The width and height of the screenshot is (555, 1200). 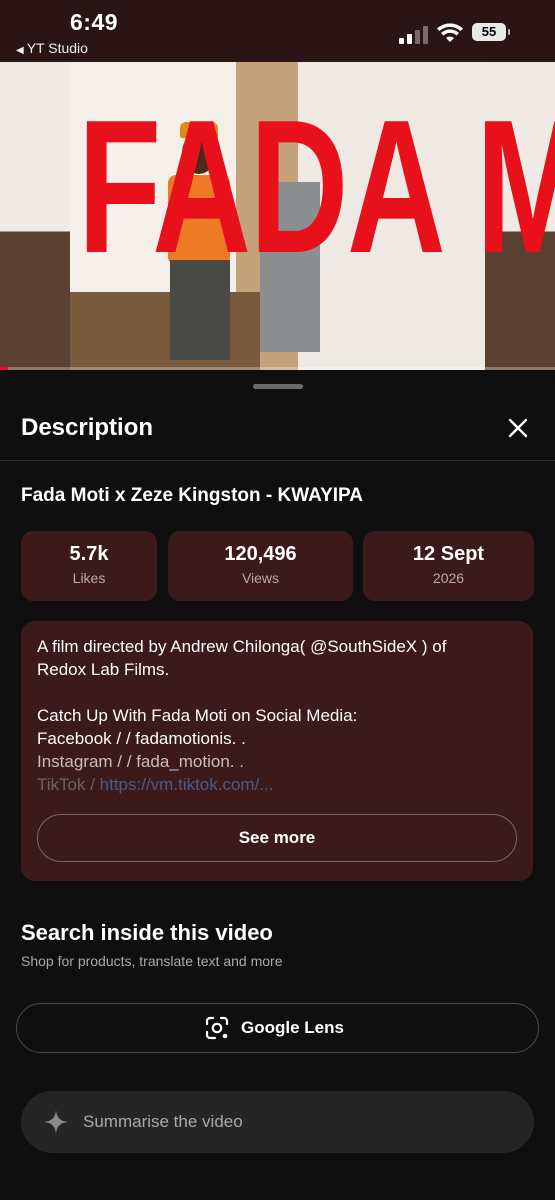 I want to click on google-lens-icon, so click(x=217, y=1028).